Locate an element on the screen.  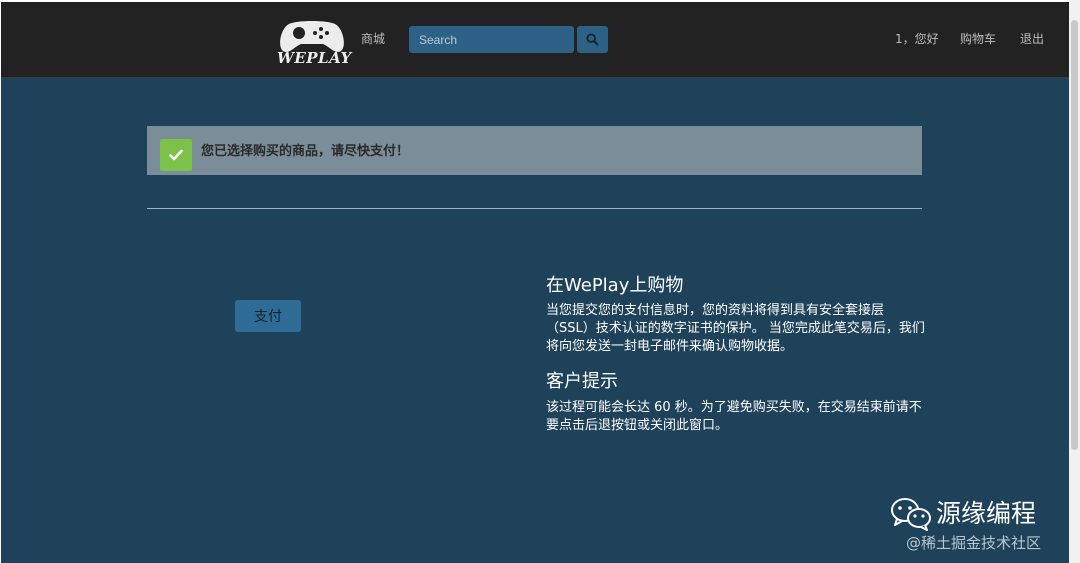
navbar: WEPLAY 商城 1，您好 购物车 退出 is located at coordinates (535, 40).